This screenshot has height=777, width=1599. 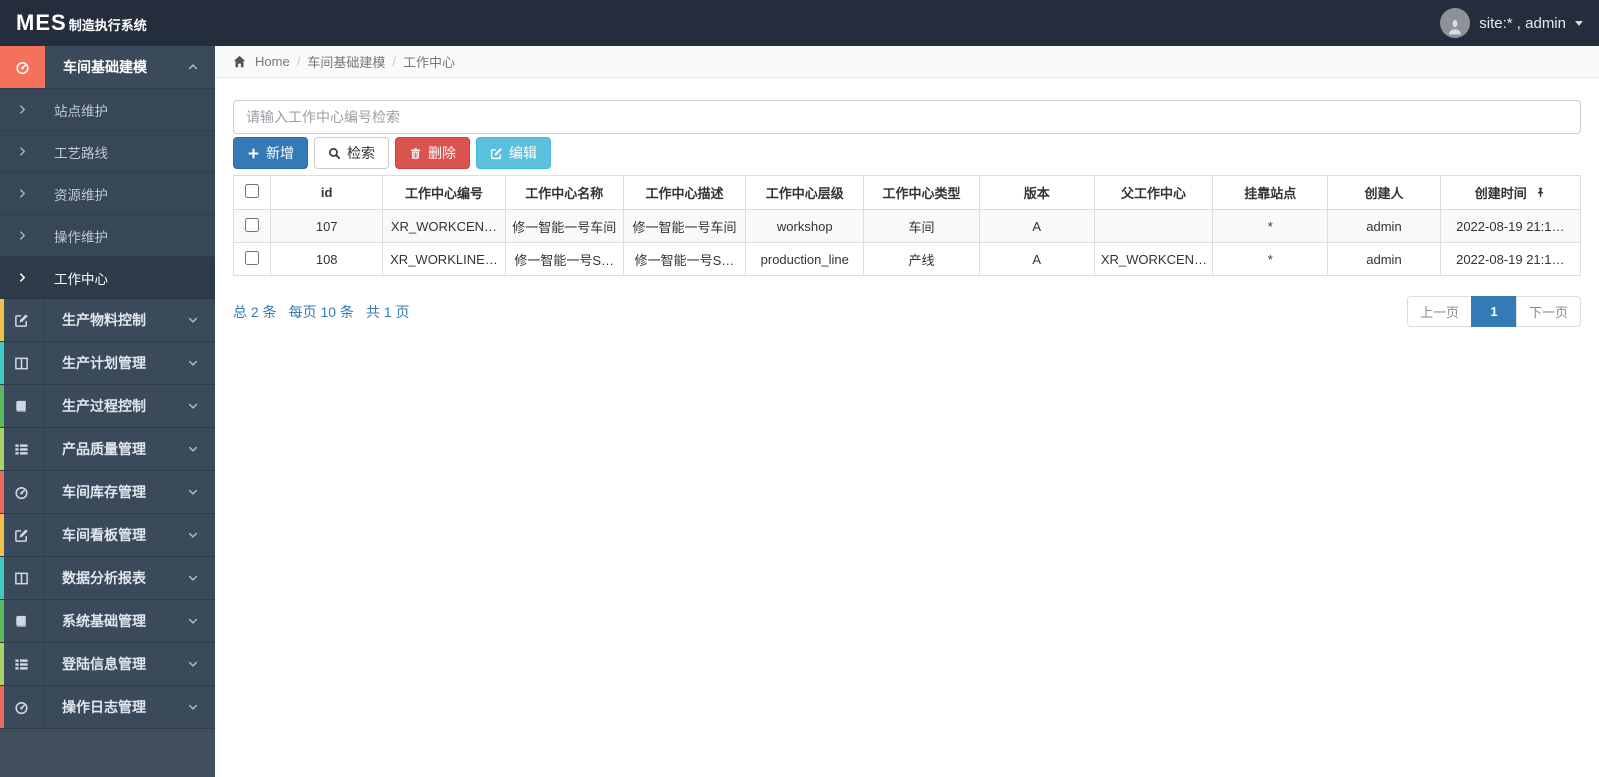 What do you see at coordinates (444, 192) in the screenshot?
I see `column-header-code: 工作中心编号` at bounding box center [444, 192].